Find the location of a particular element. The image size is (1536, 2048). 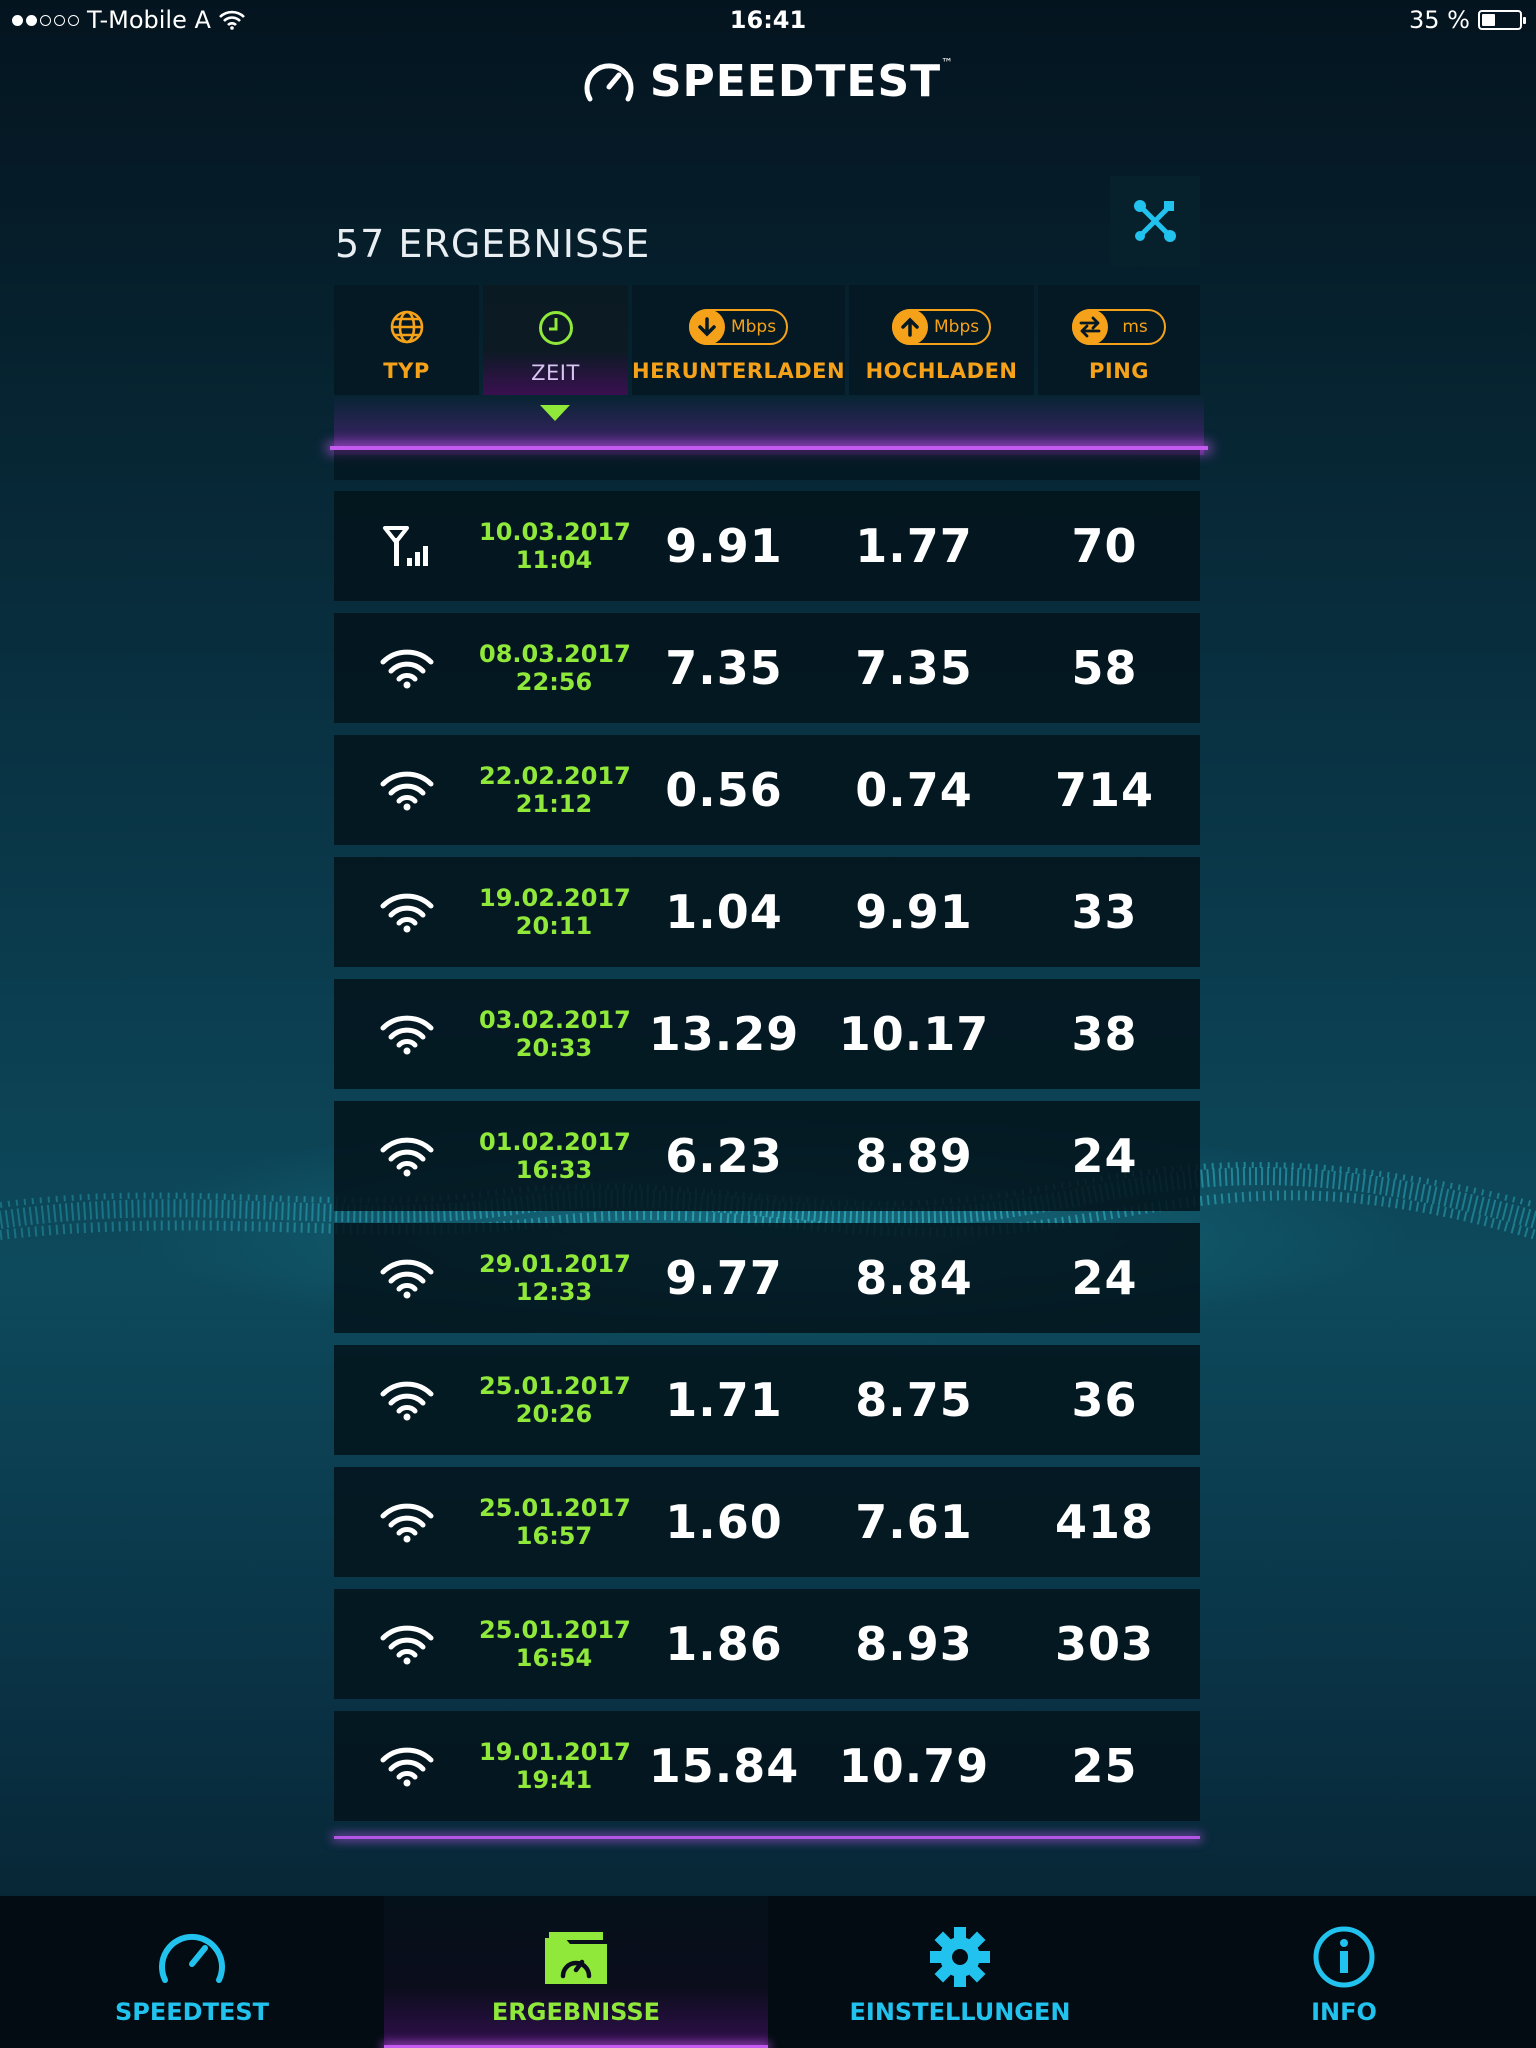

sort-indicator-icon is located at coordinates (555, 413).